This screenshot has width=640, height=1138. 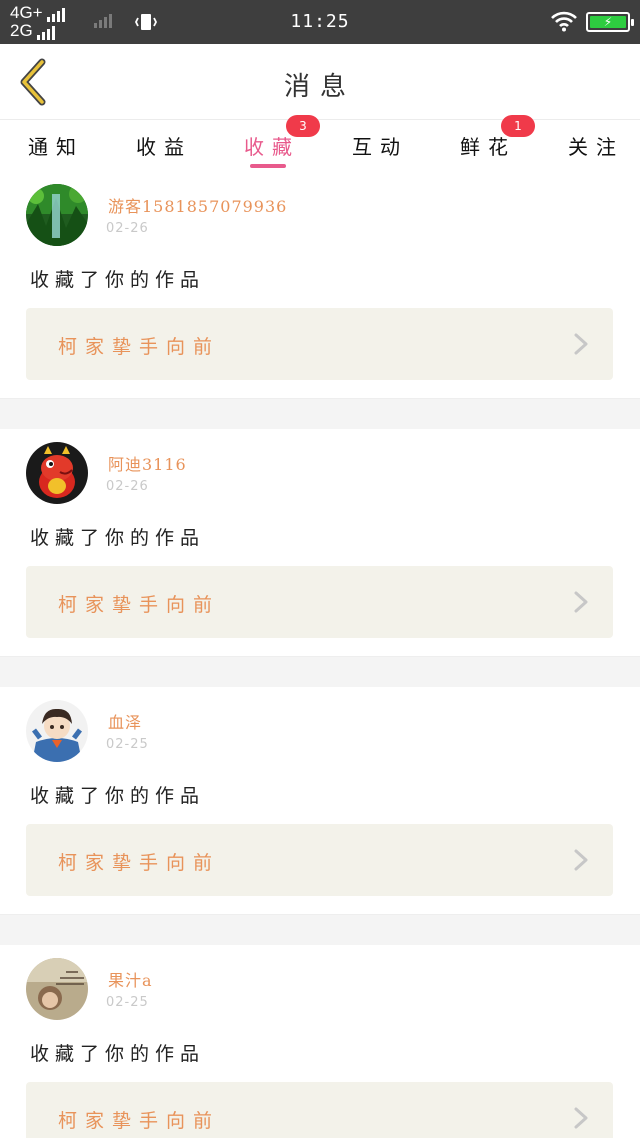 I want to click on unread-badge: 3, so click(x=303, y=126).